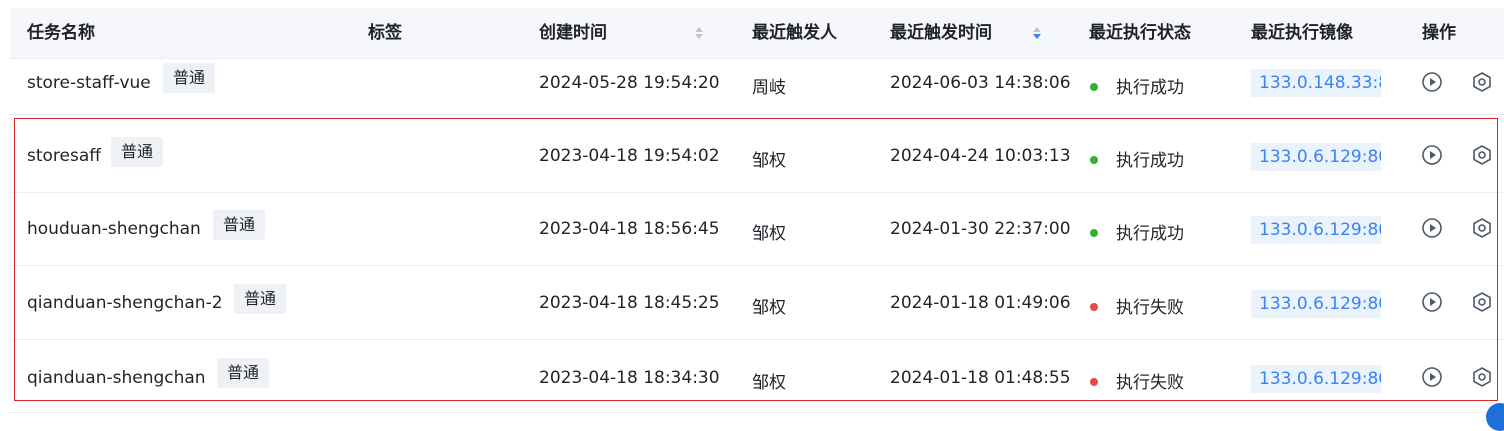 This screenshot has height=431, width=1504. I want to click on col-exec-image: 最近执行镜像, so click(1302, 33).